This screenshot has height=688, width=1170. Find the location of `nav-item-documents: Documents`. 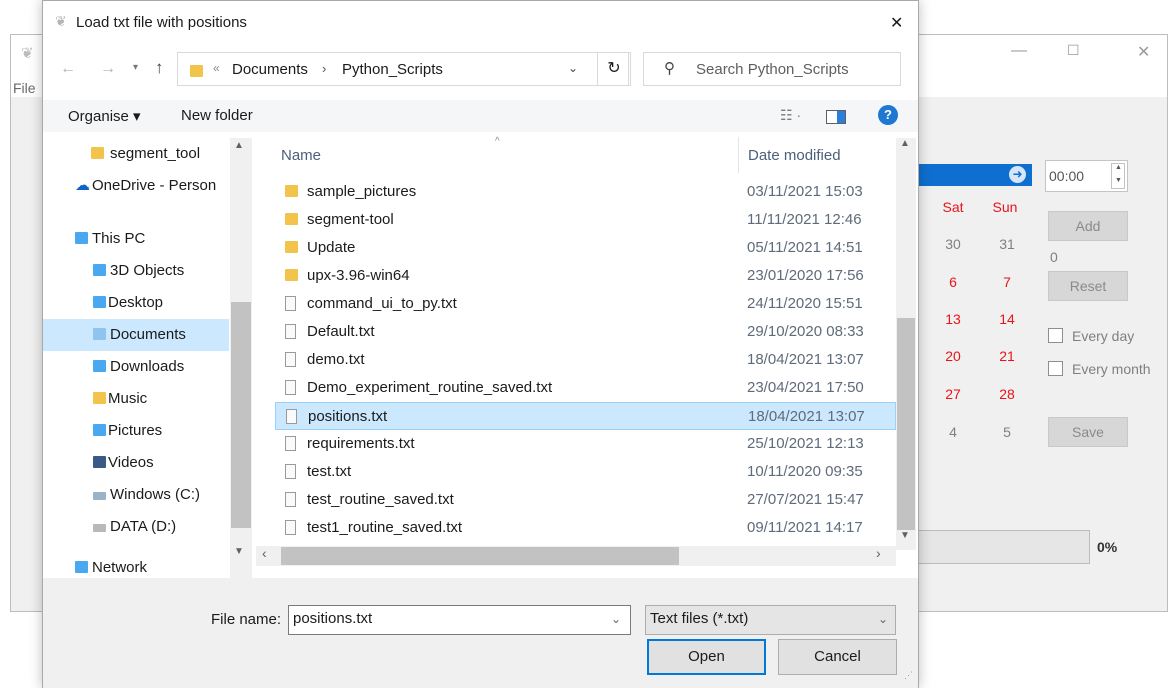

nav-item-documents: Documents is located at coordinates (136, 335).